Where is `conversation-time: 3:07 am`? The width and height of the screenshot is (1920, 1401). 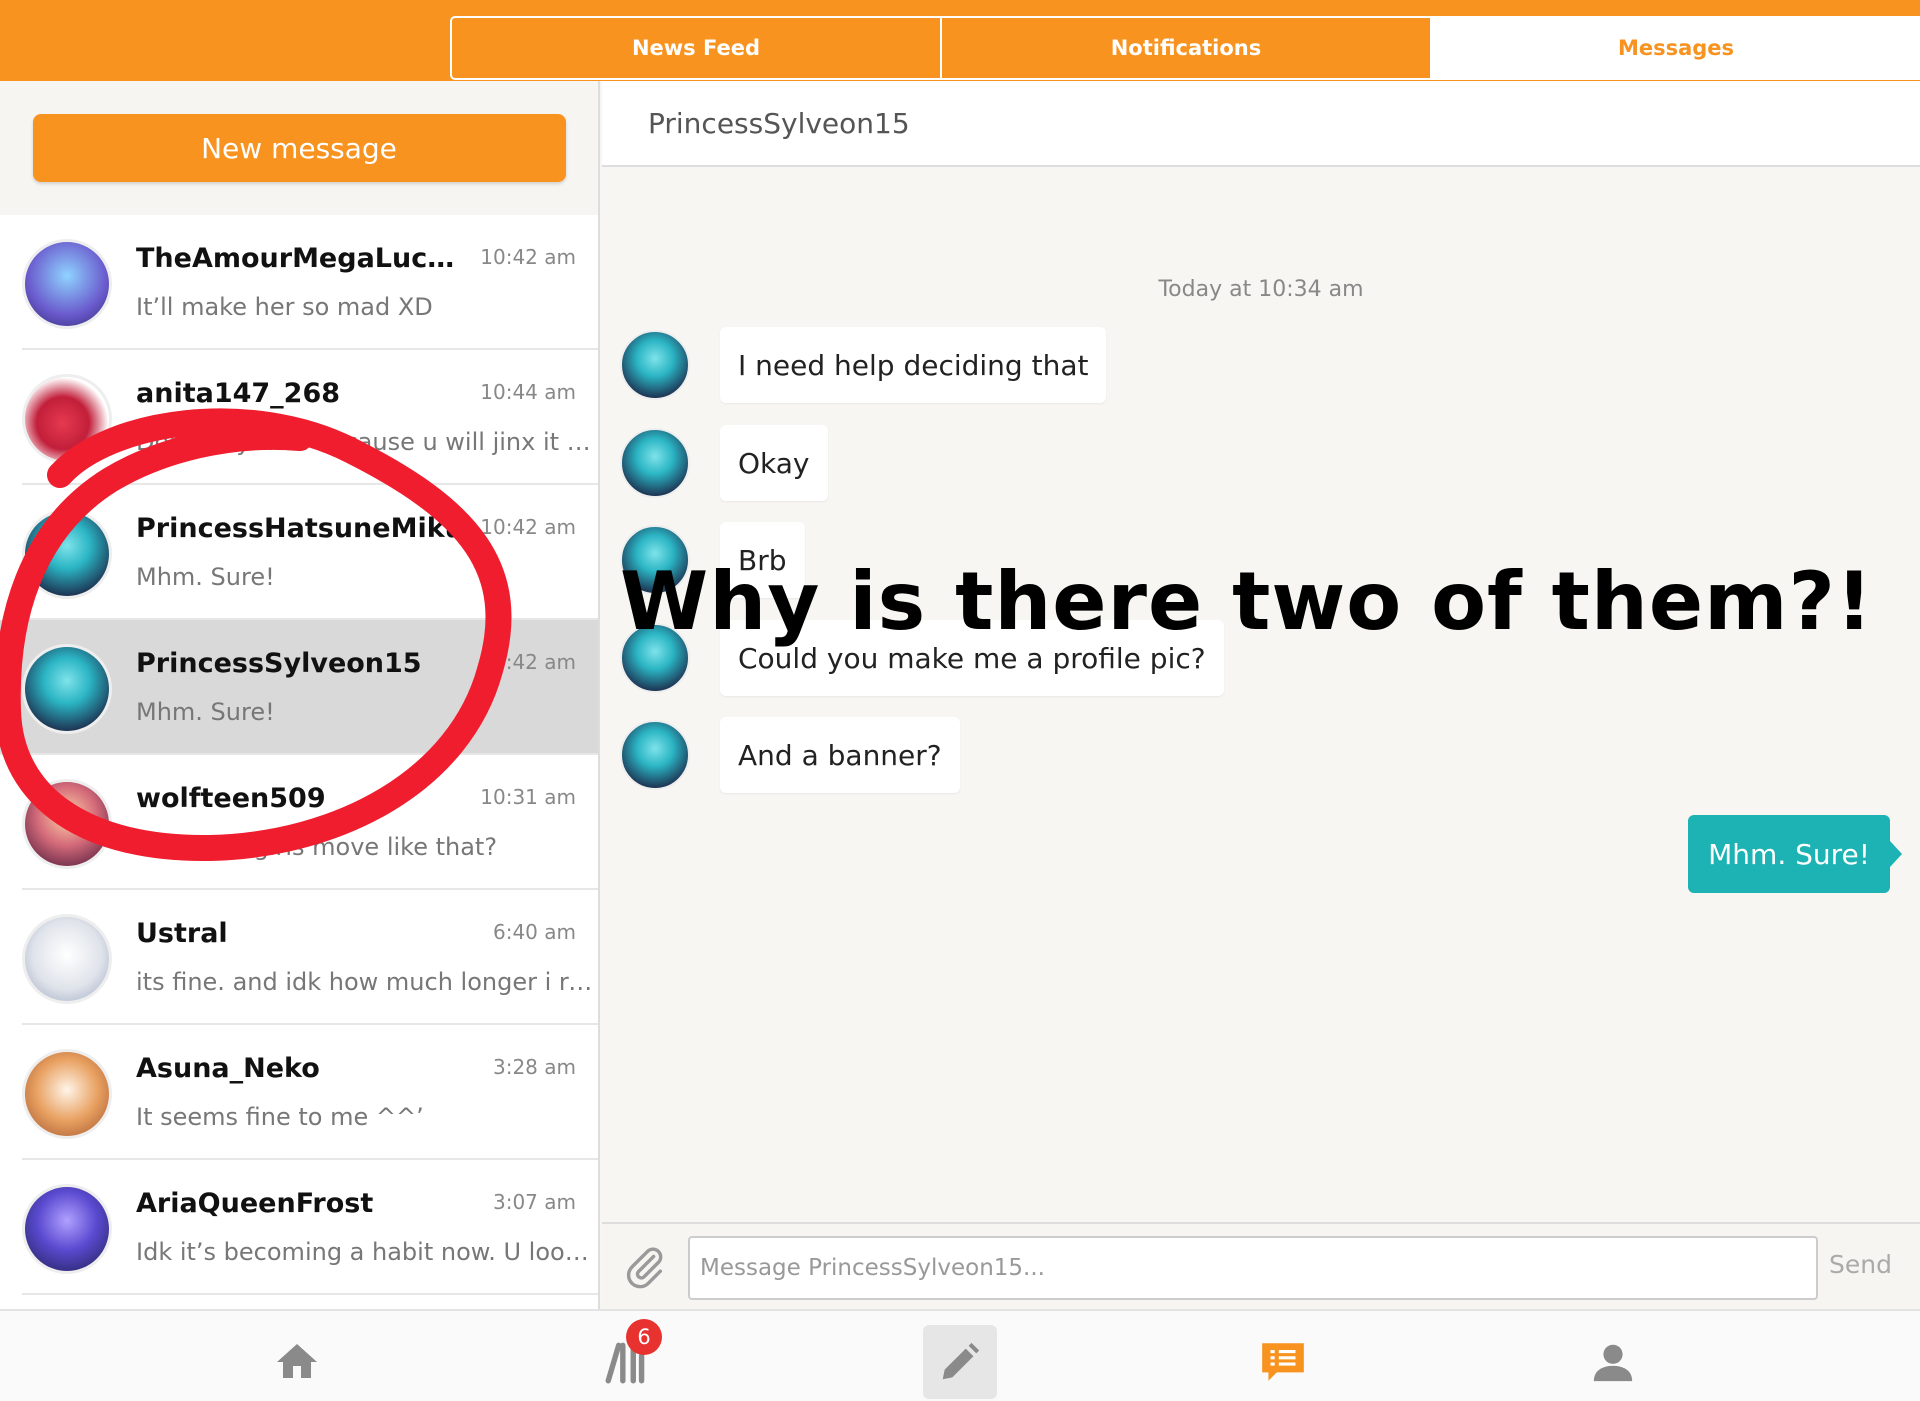 conversation-time: 3:07 am is located at coordinates (534, 1202).